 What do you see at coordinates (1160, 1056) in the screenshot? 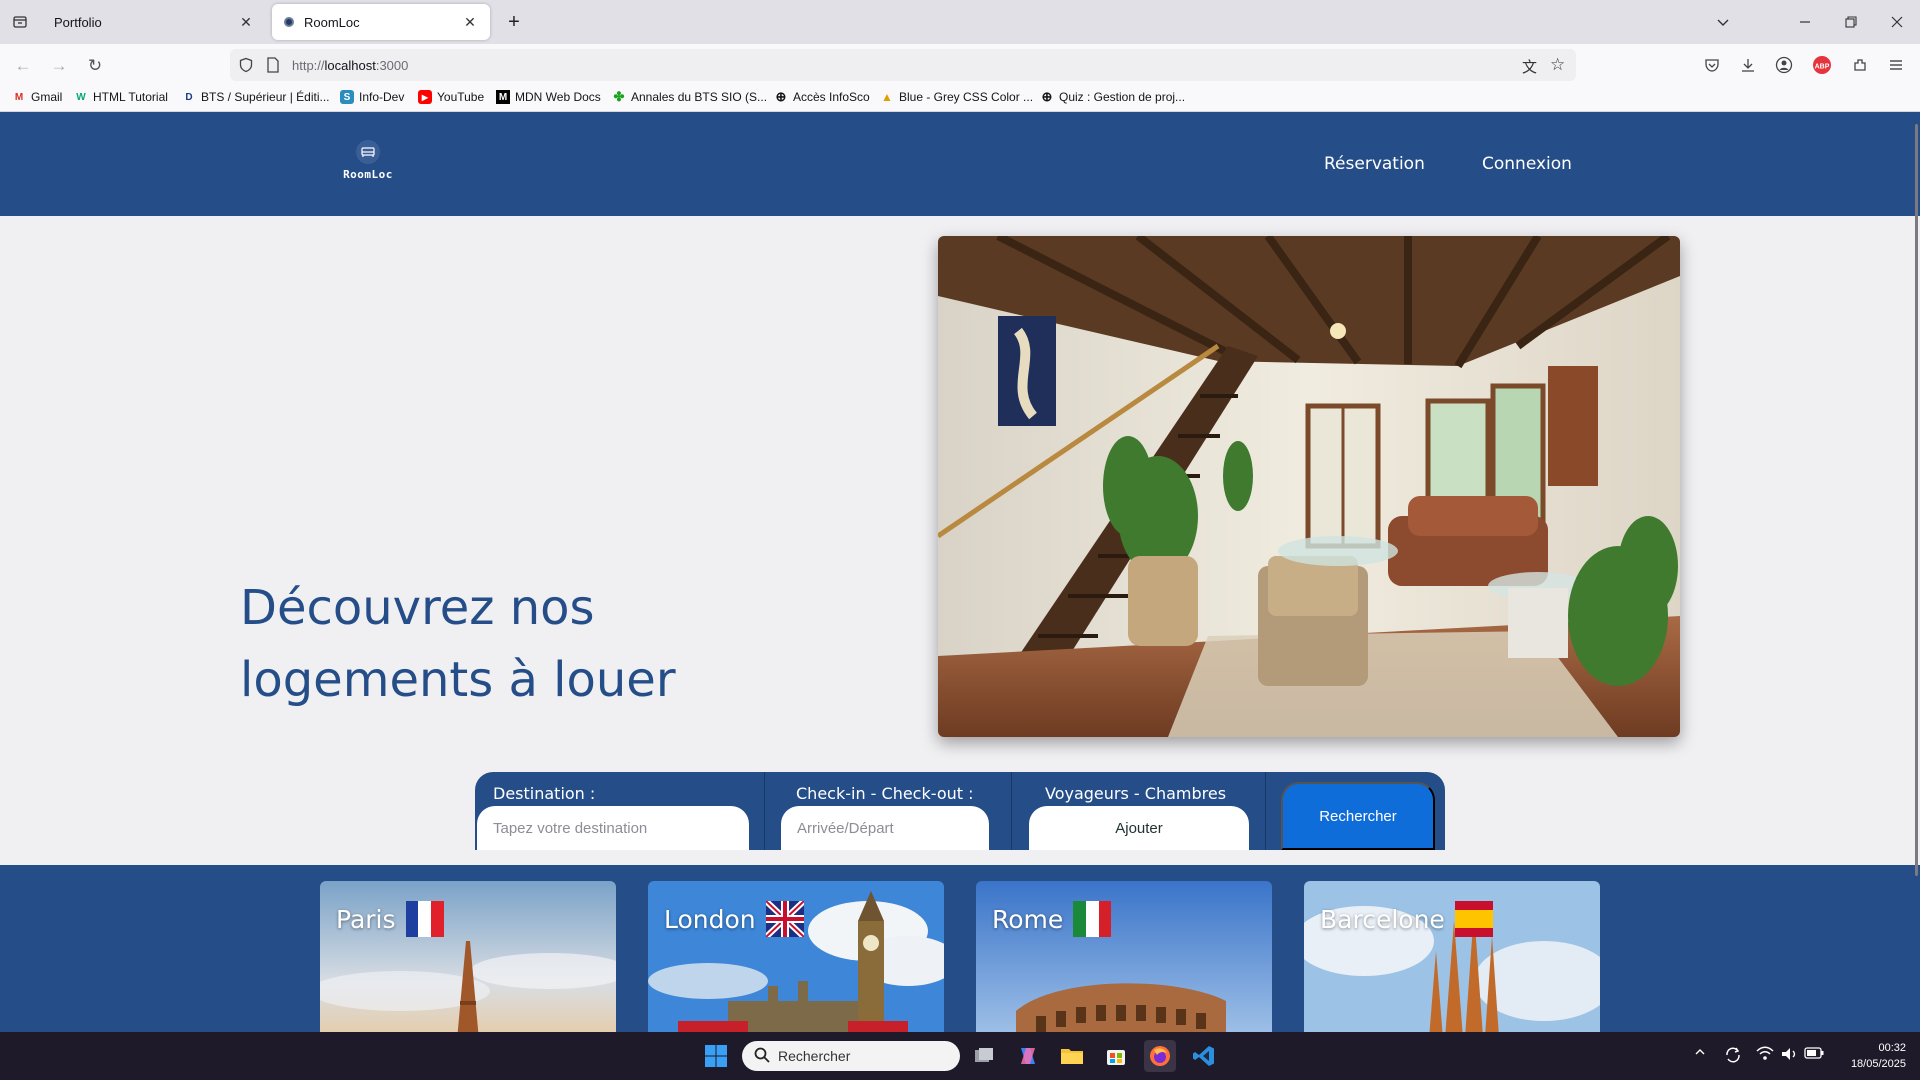
I see `firefox-icon` at bounding box center [1160, 1056].